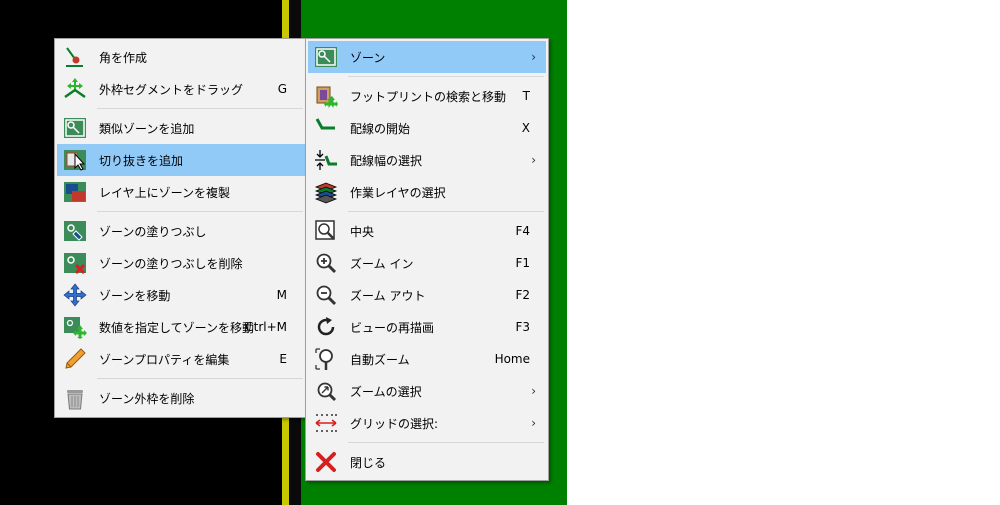 This screenshot has height=505, width=1000. What do you see at coordinates (427, 295) in the screenshot?
I see `menu-item-zoom-out: ズーム アウト F2` at bounding box center [427, 295].